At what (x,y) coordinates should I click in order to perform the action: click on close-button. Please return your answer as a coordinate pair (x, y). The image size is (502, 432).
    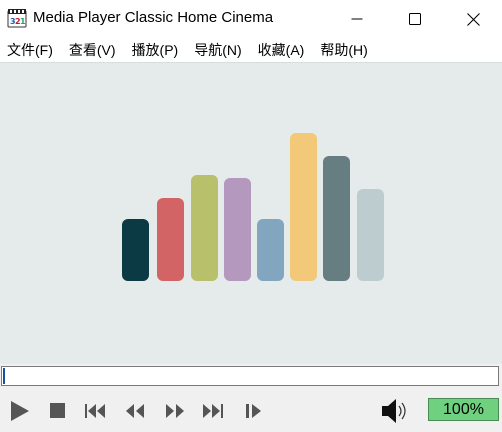
    Looking at the image, I should click on (473, 19).